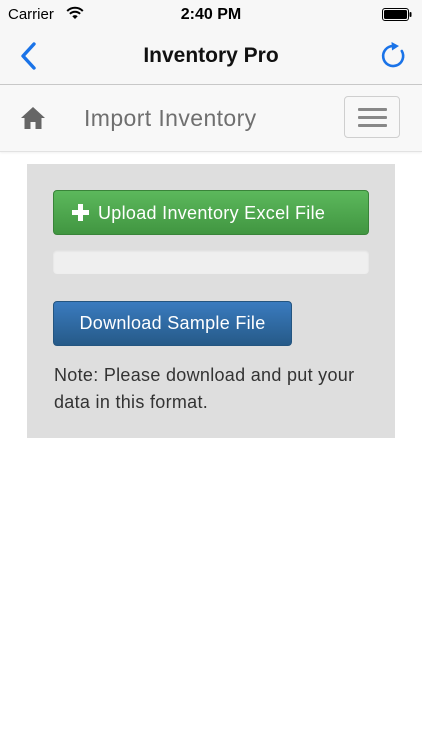 The width and height of the screenshot is (422, 750). I want to click on navigation-bar: Inventory Pro, so click(211, 57).